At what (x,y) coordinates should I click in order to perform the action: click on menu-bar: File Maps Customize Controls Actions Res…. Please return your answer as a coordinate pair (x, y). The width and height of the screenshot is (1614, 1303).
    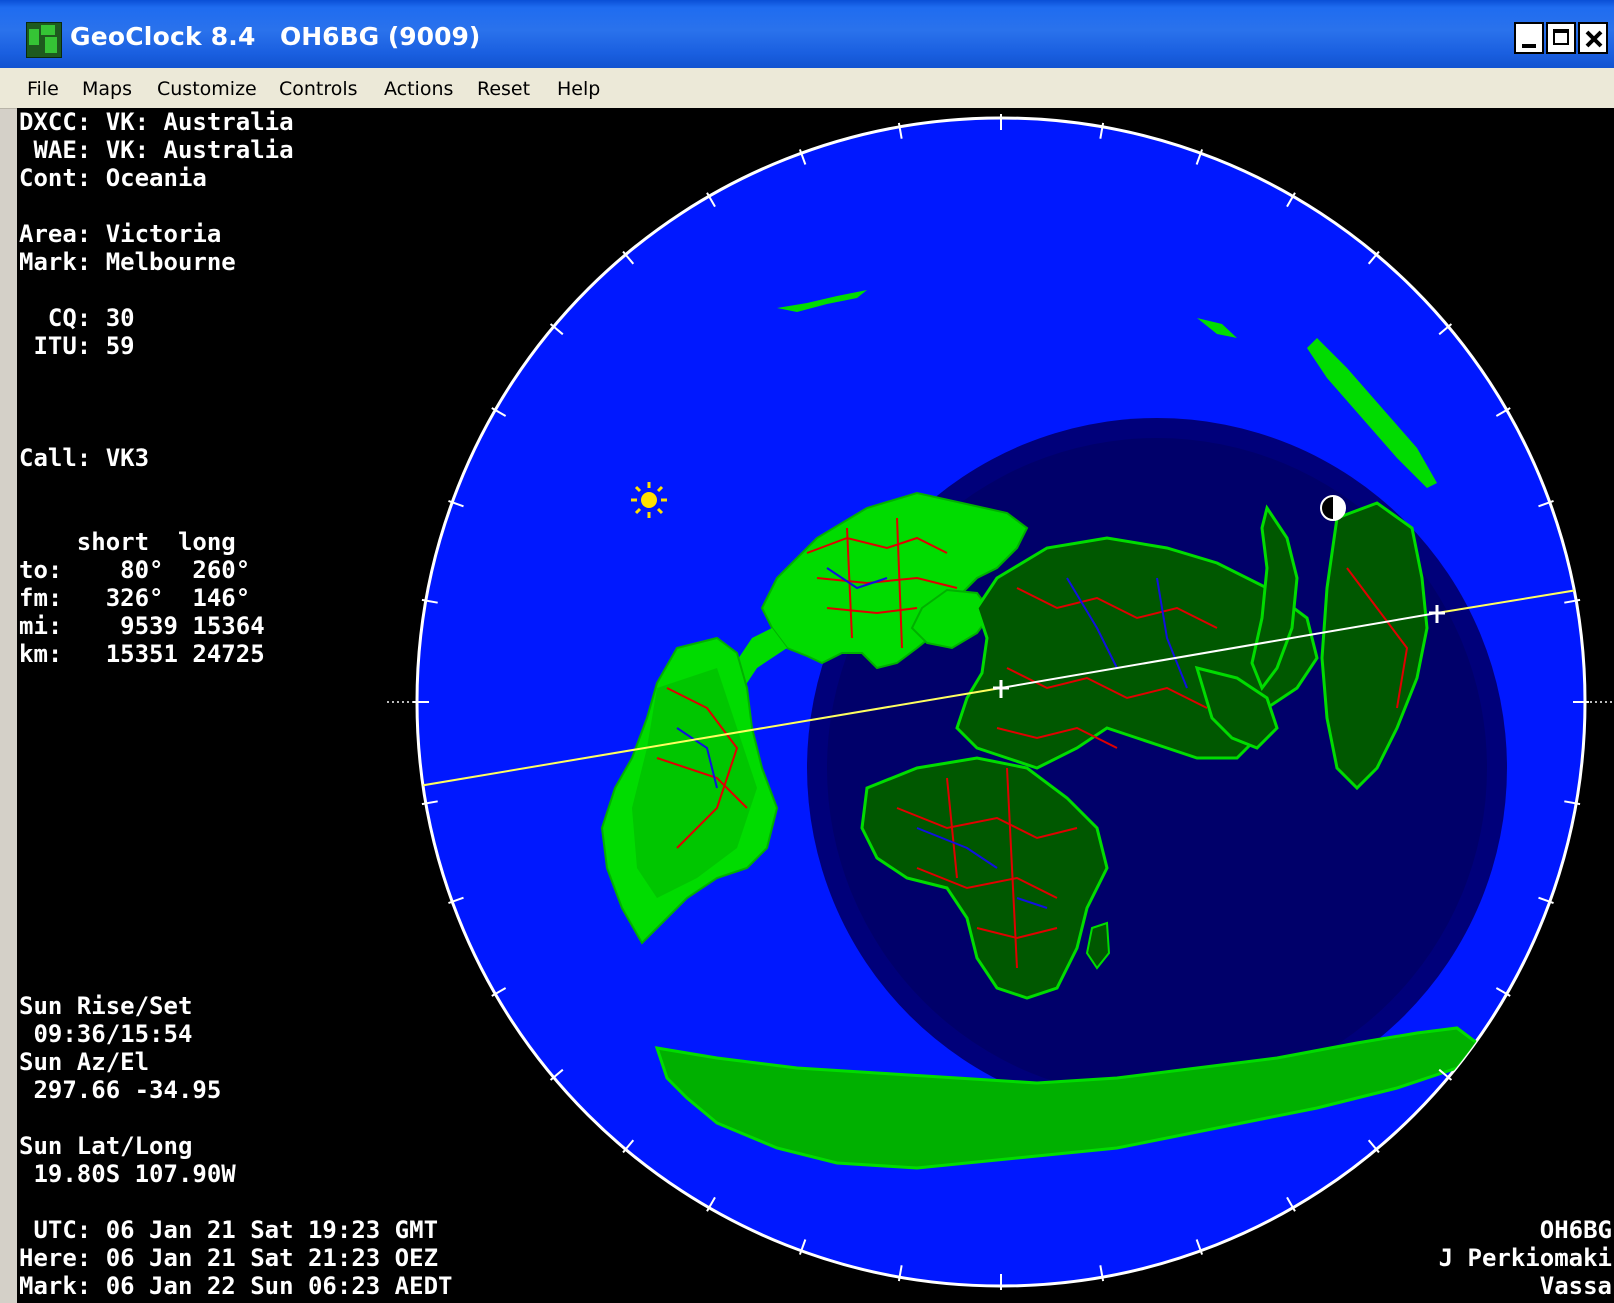
    Looking at the image, I should click on (807, 88).